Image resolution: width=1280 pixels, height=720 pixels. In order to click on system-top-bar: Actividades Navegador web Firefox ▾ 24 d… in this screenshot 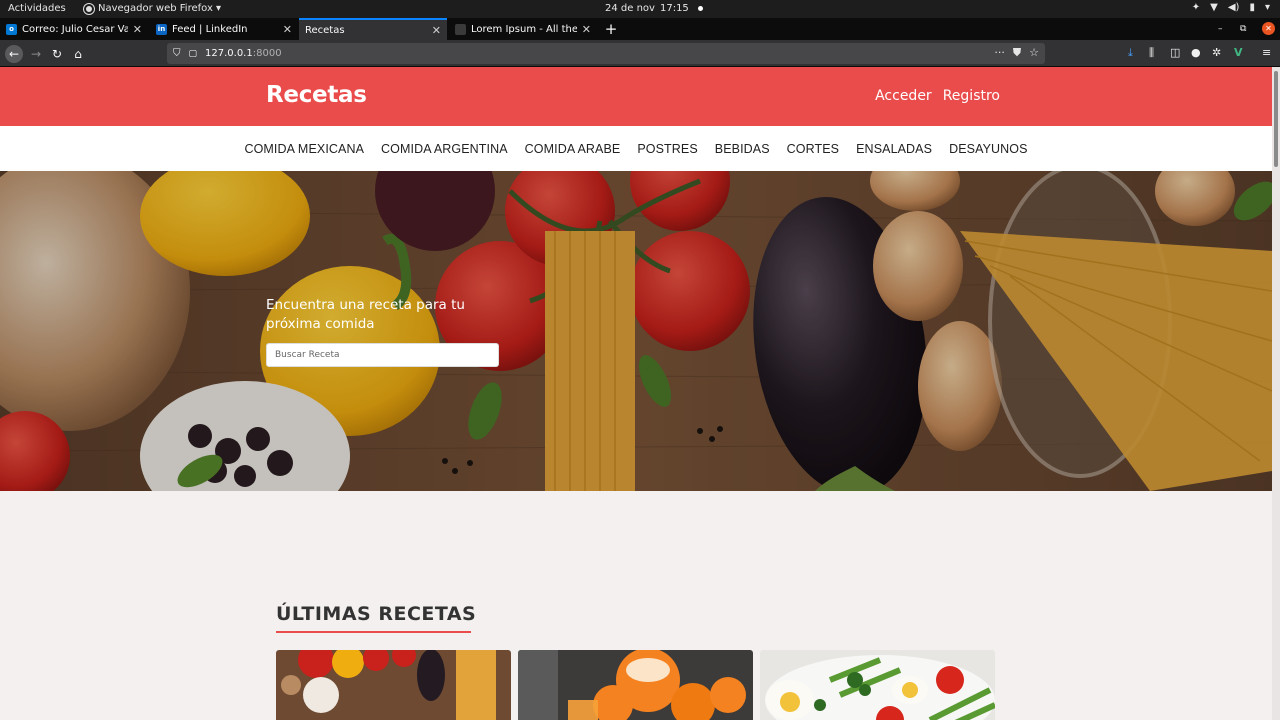, I will do `click(640, 9)`.